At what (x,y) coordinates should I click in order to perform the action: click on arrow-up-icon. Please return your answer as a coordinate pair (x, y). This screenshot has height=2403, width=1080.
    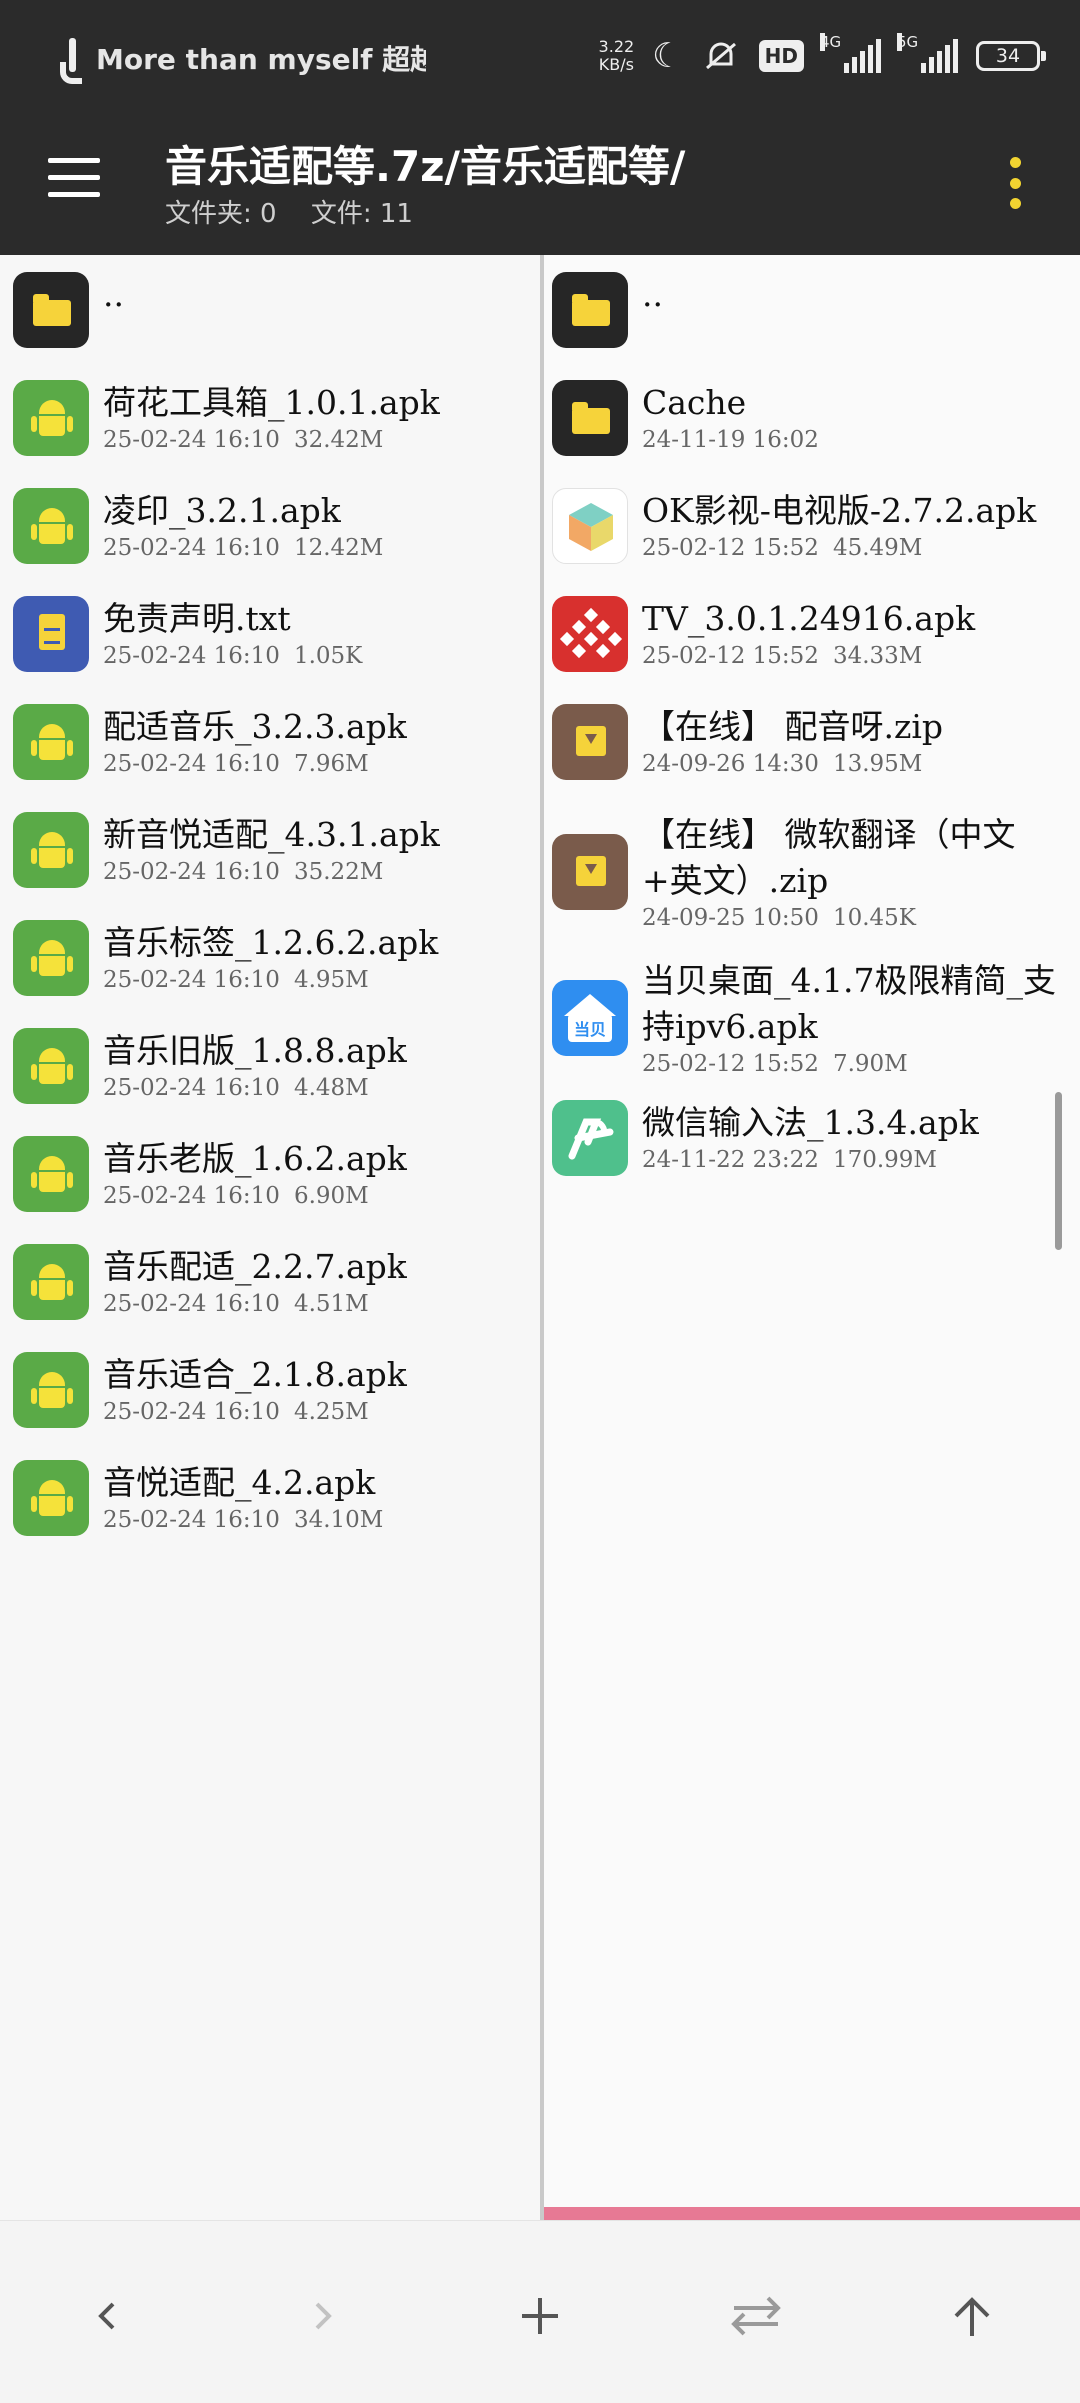
    Looking at the image, I should click on (972, 2316).